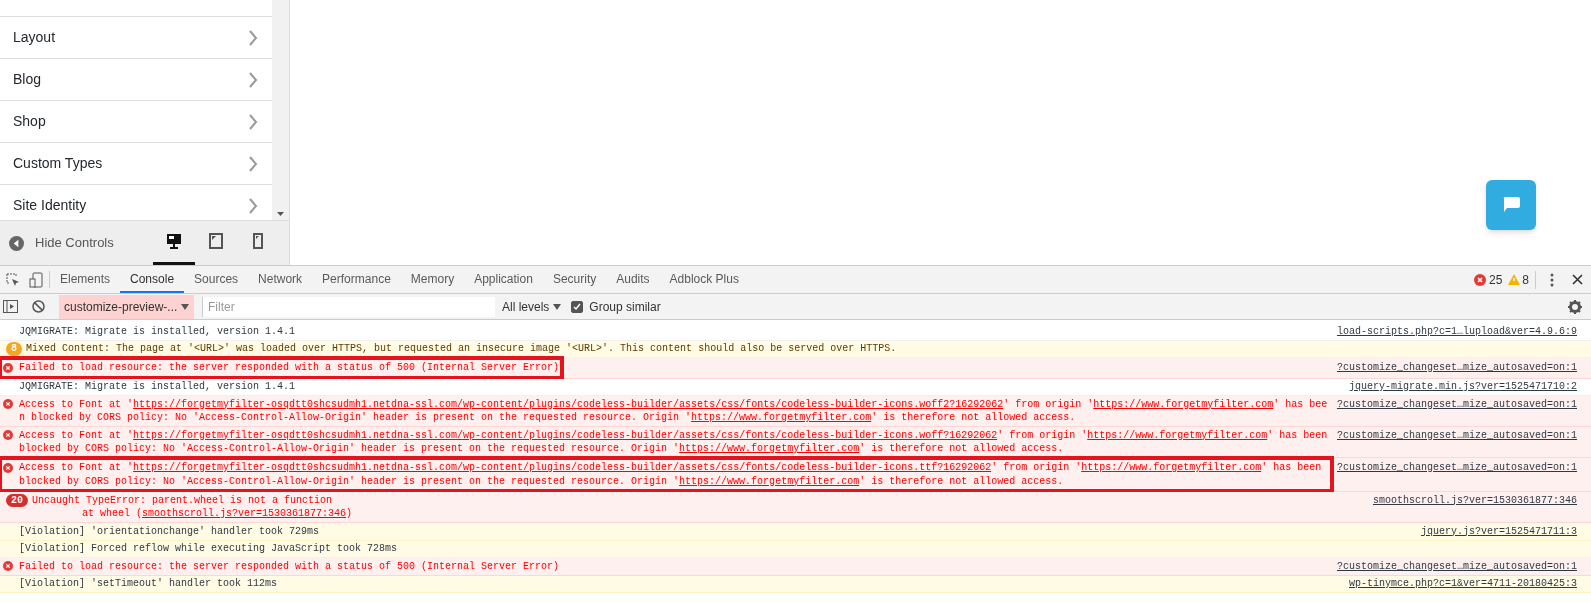 The height and width of the screenshot is (603, 1591). I want to click on source-link: https://forgetmyfilter-osqdtt0shcsudmh1.netdna-ssl.com/wp-content/plugins/codeless-builder/assets/css/fonts/codeless-builder-icons.woff?16292062, so click(565, 435).